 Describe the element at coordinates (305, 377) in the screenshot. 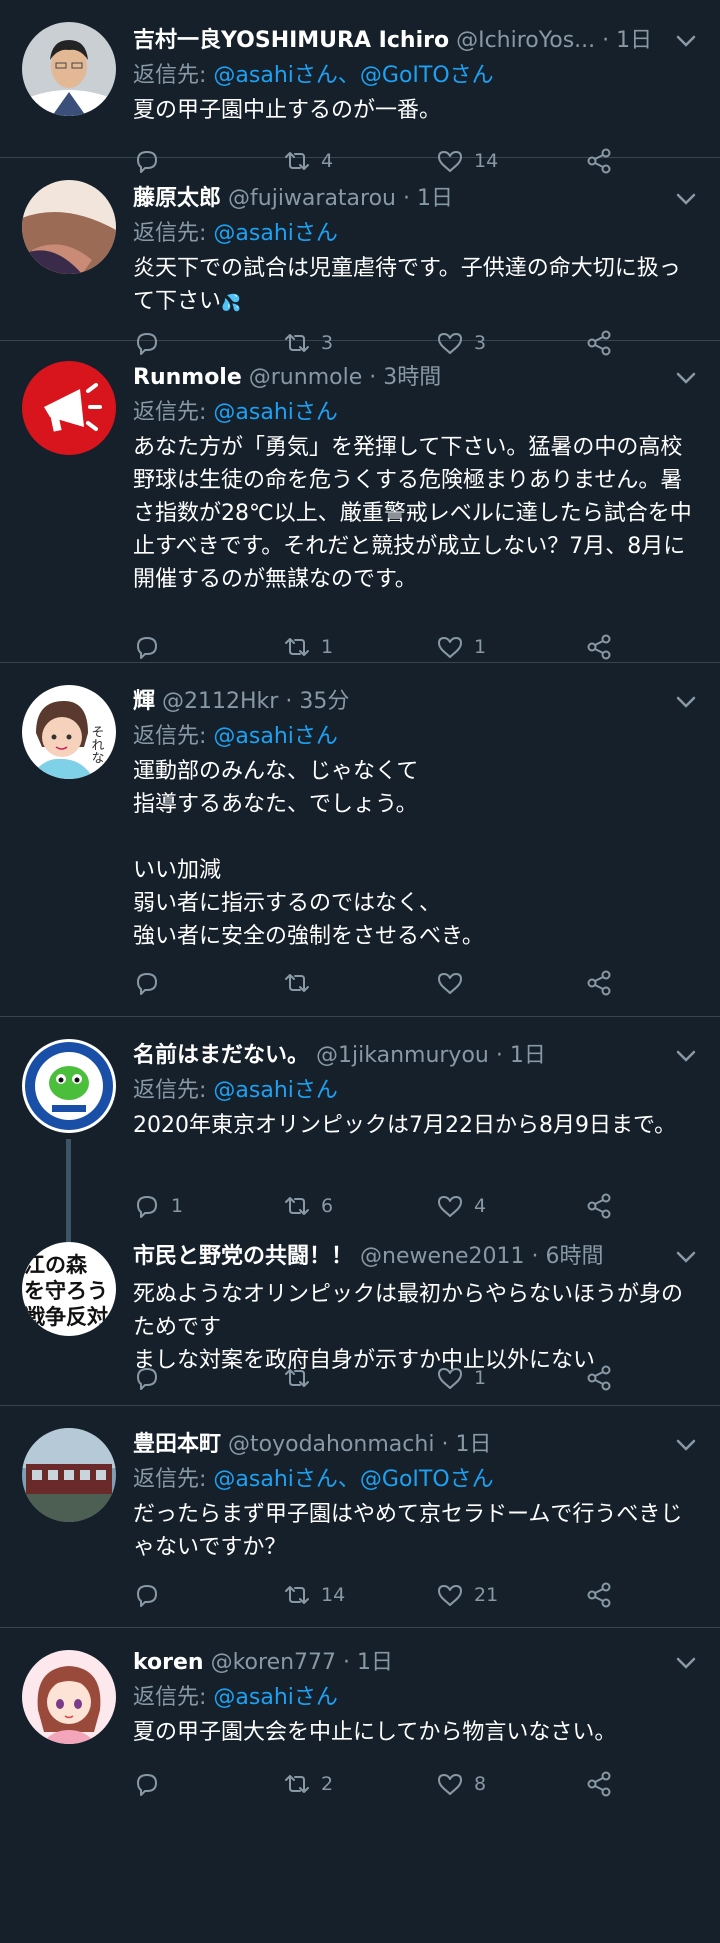

I see `user-handle: @runmole` at that location.